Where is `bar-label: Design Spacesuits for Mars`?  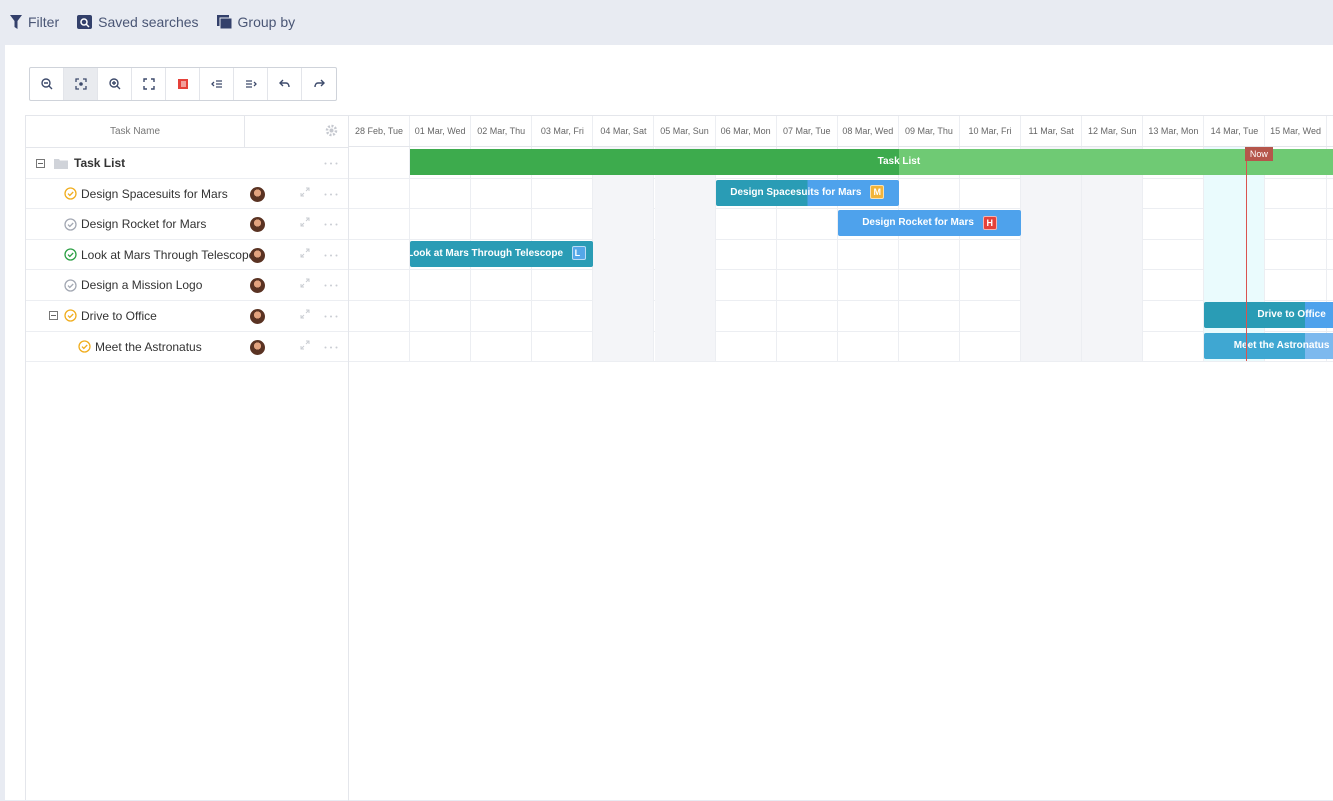 bar-label: Design Spacesuits for Mars is located at coordinates (796, 192).